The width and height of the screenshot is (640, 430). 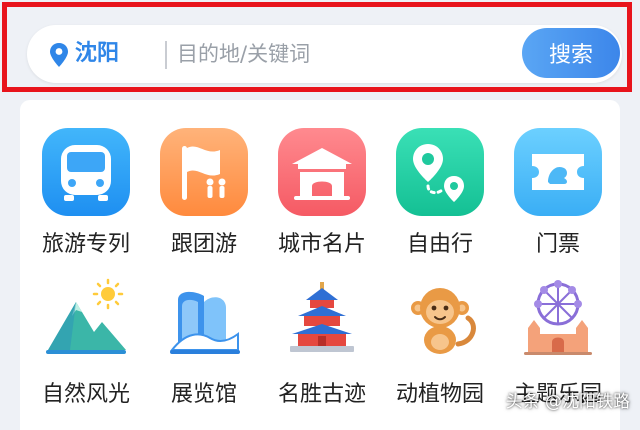 I want to click on exhibition-building-icon, so click(x=204, y=322).